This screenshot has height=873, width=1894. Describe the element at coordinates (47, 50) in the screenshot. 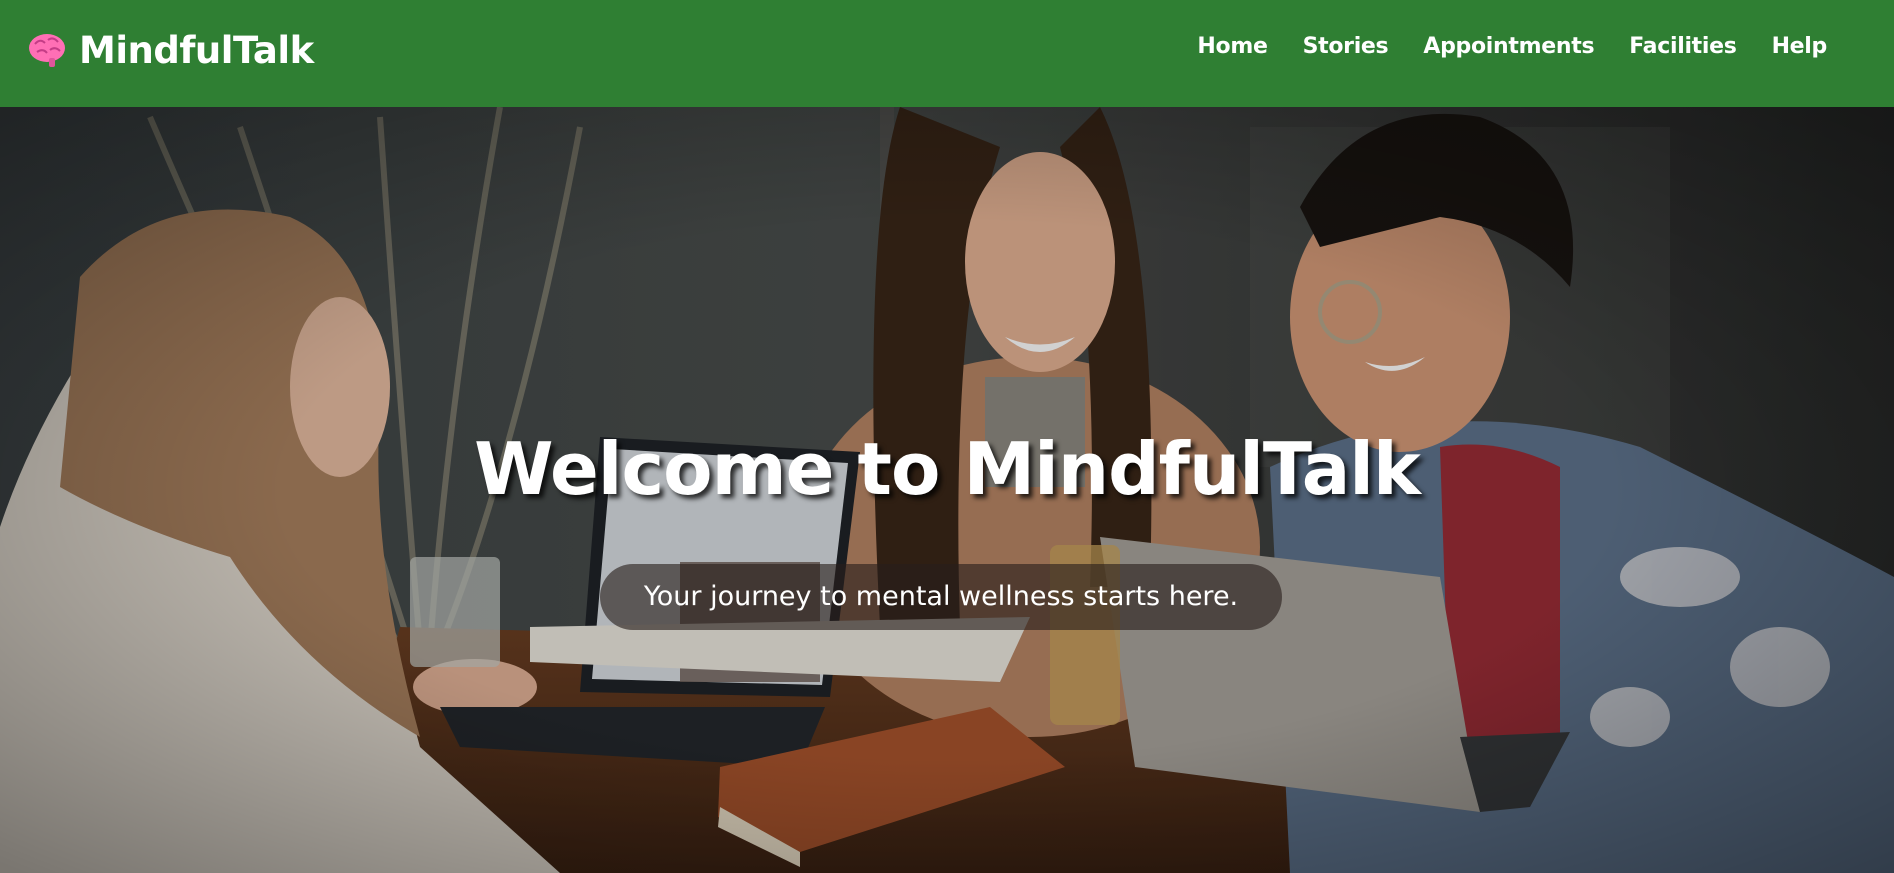

I see `brain-icon` at that location.